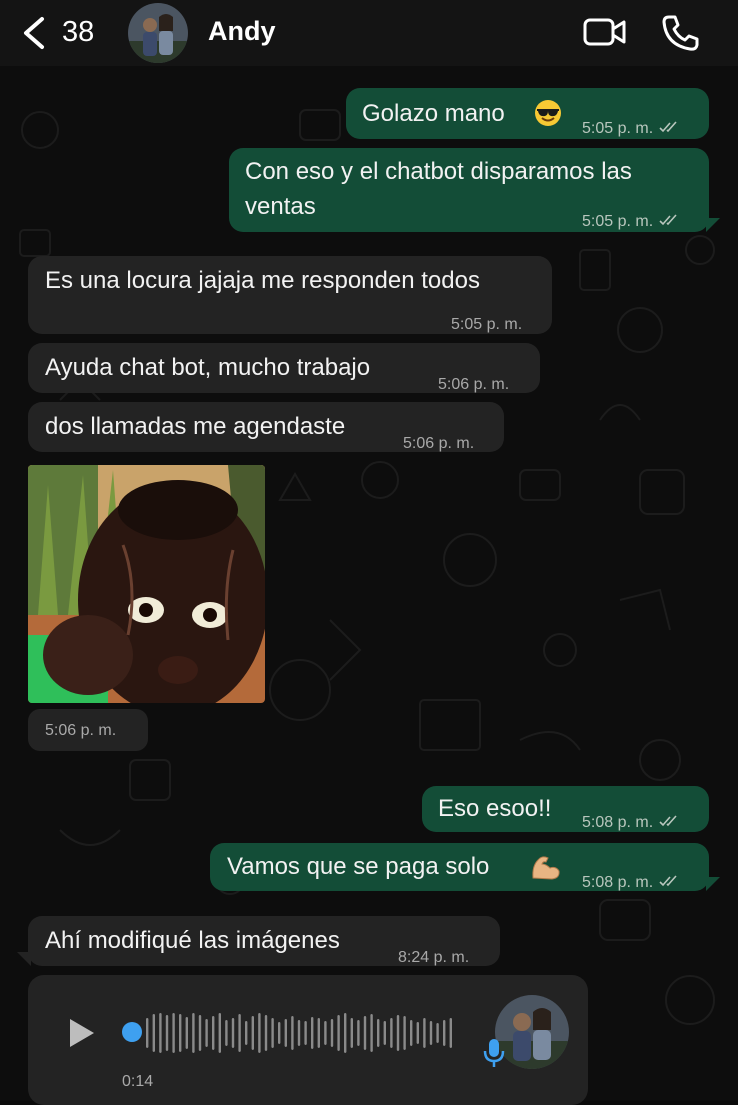  Describe the element at coordinates (242, 31) in the screenshot. I see `contact-name: Andy` at that location.